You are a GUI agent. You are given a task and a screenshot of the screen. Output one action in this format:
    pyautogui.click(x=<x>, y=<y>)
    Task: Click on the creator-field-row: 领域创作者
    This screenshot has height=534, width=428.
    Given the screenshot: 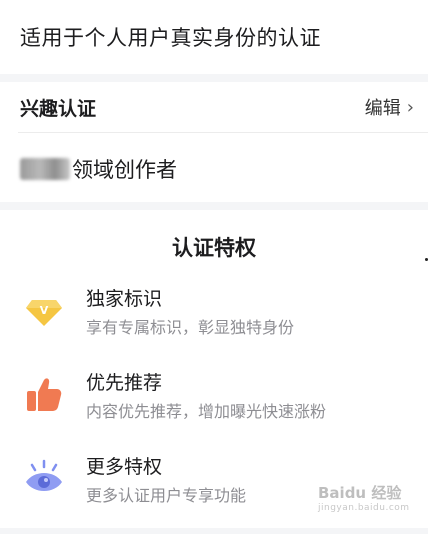 What is the action you would take?
    pyautogui.click(x=98, y=169)
    